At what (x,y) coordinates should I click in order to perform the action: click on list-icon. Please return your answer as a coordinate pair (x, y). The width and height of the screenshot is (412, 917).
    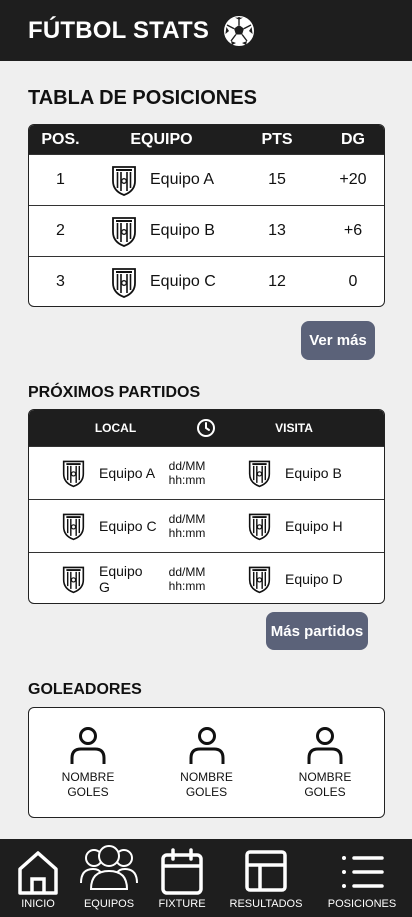
    Looking at the image, I should click on (363, 872).